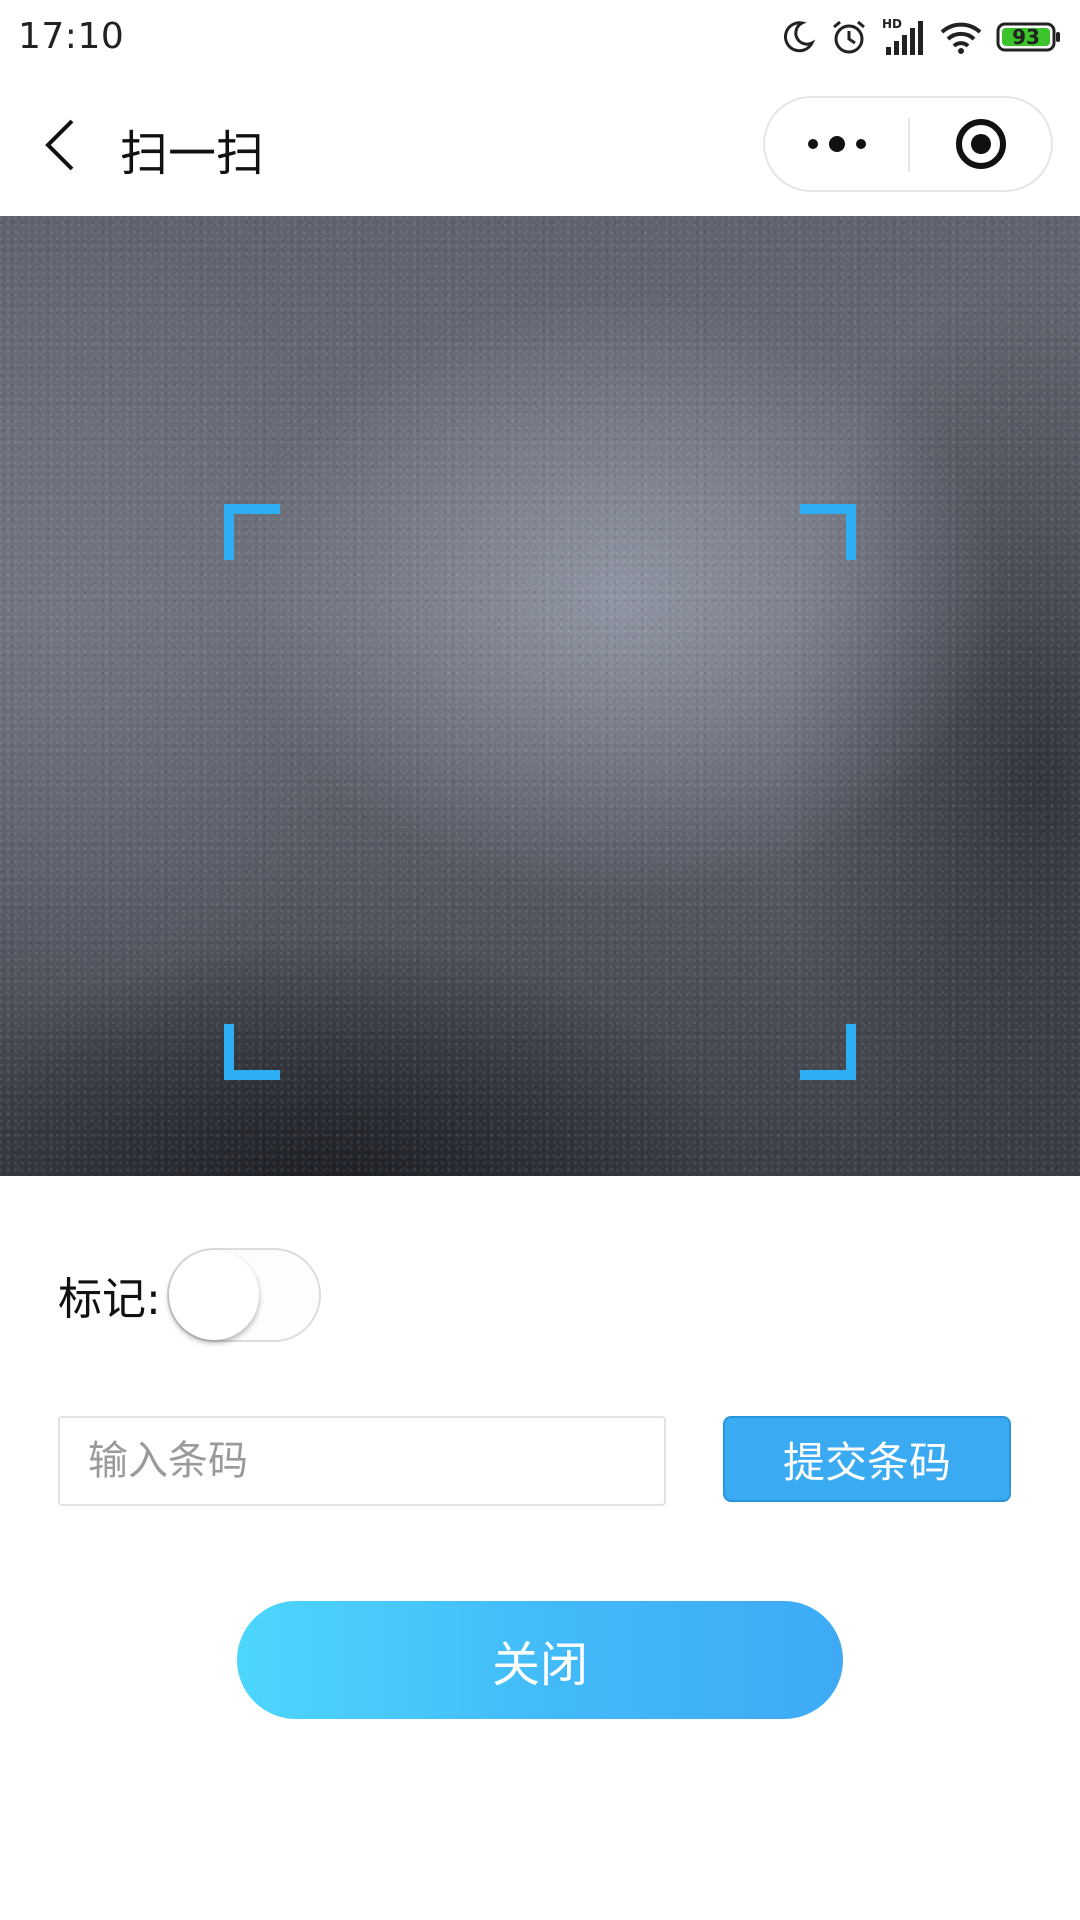 This screenshot has width=1080, height=1920. Describe the element at coordinates (849, 37) in the screenshot. I see `alarm-icon` at that location.